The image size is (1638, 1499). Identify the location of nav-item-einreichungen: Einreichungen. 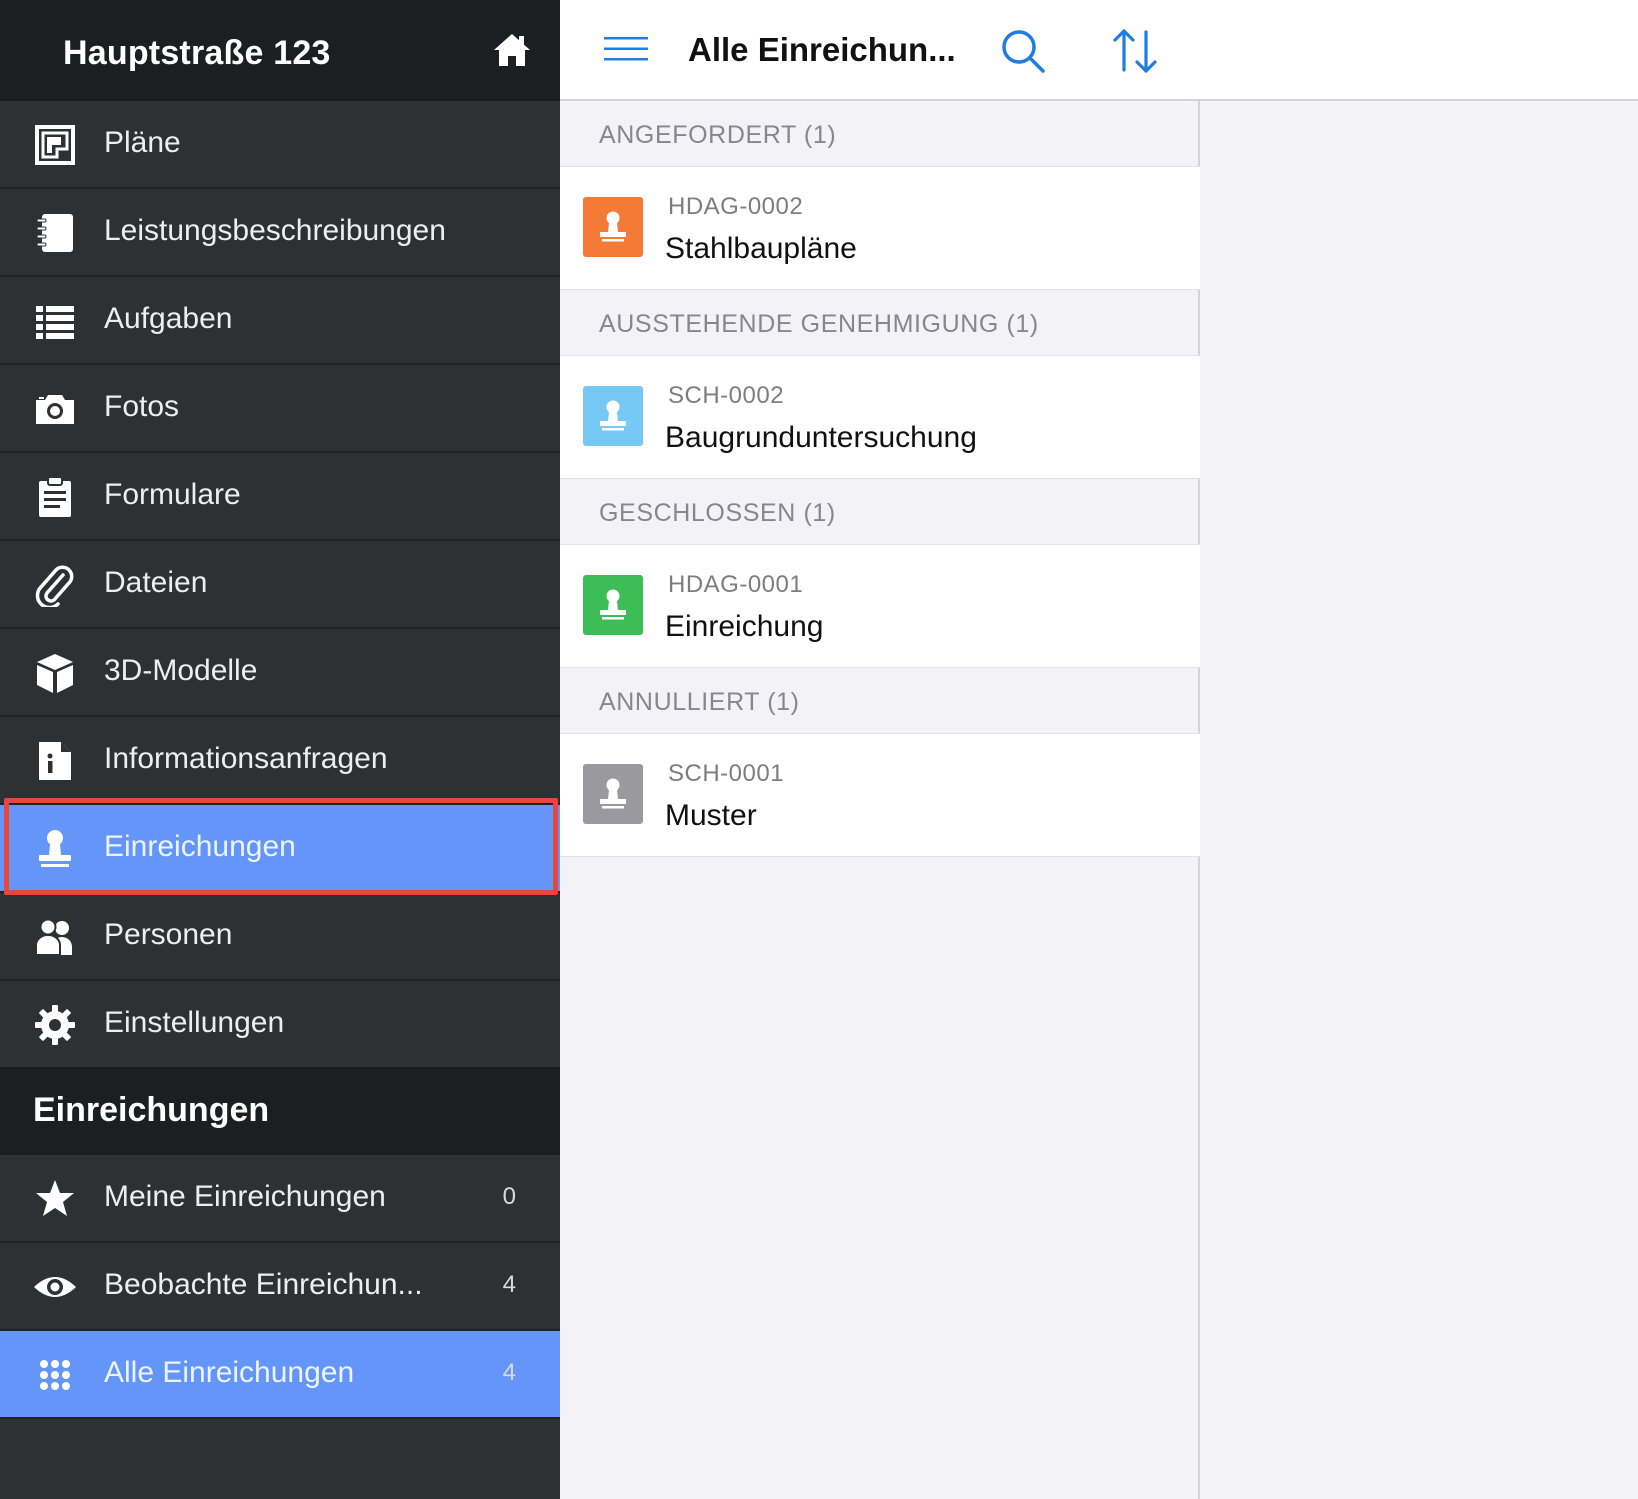
(280, 849).